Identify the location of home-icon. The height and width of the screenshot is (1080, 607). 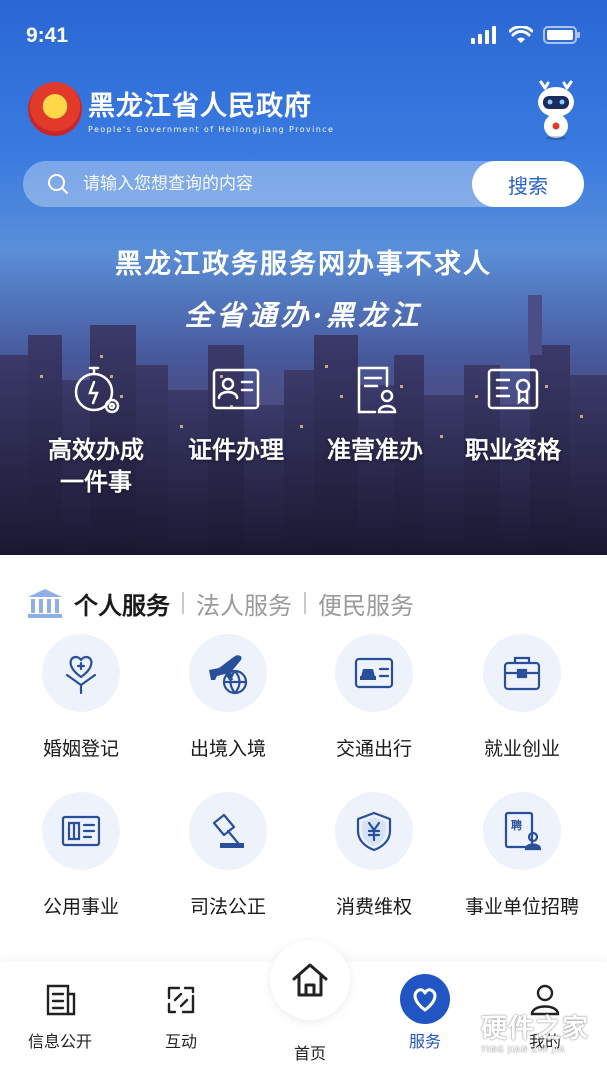
(310, 980).